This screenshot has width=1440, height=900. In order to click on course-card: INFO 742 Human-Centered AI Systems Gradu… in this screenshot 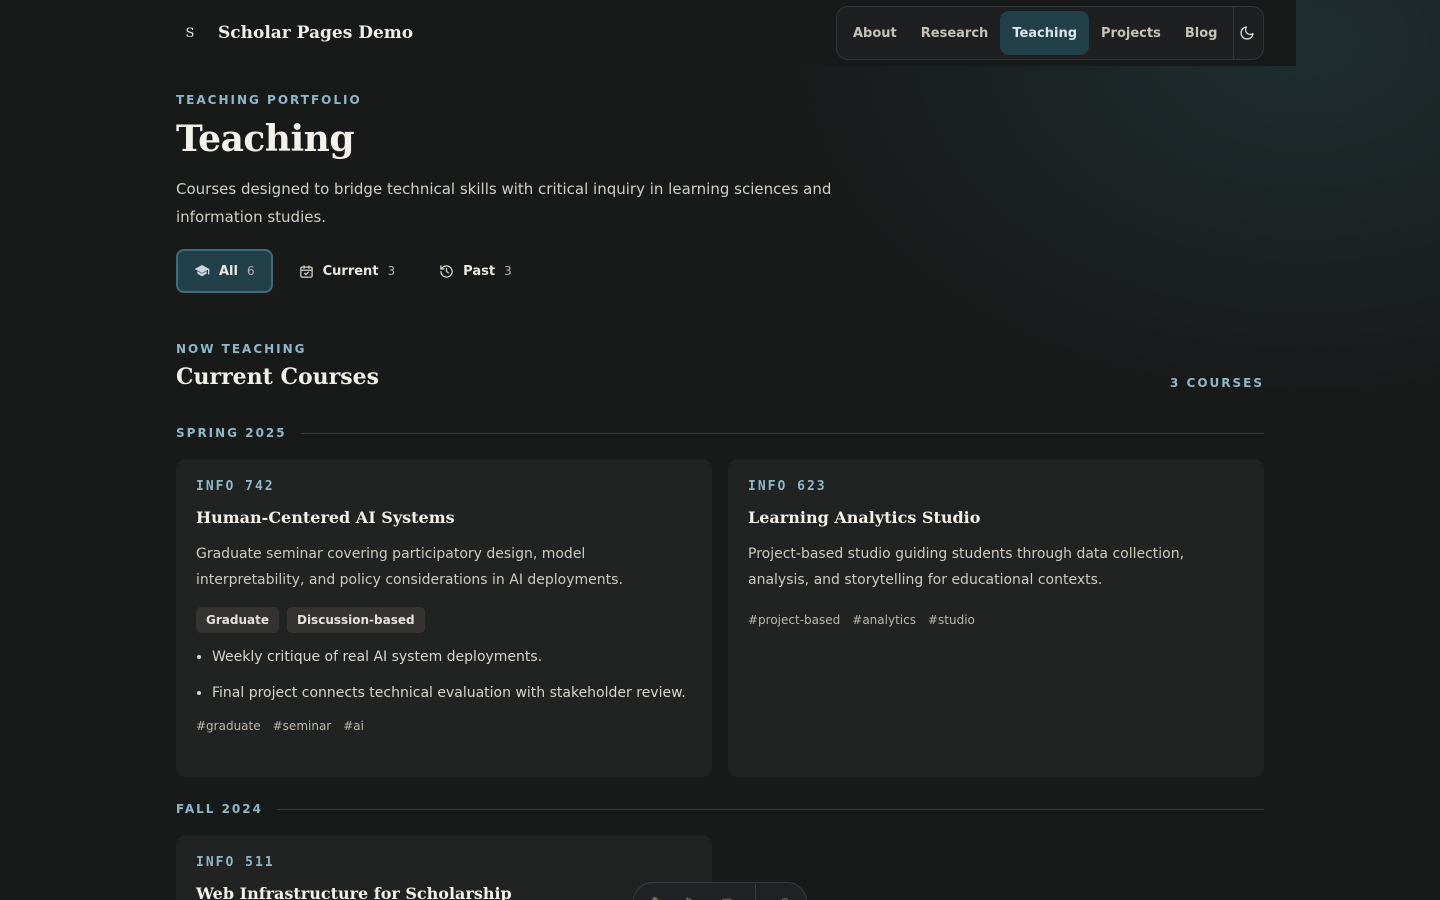, I will do `click(444, 618)`.